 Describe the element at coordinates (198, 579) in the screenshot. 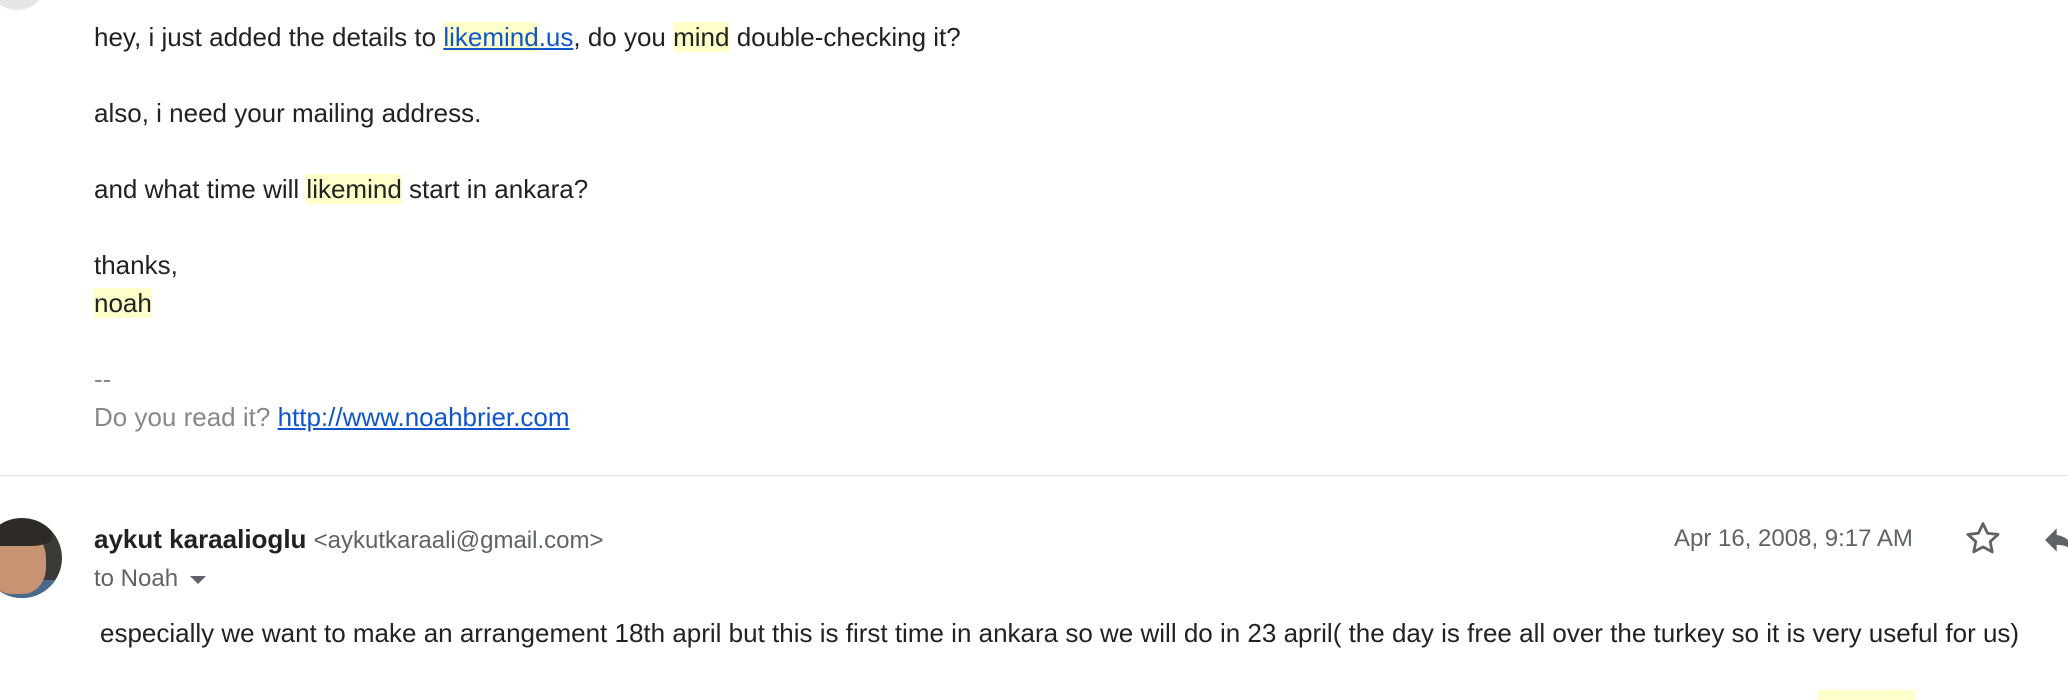

I see `chevron-down-icon` at that location.